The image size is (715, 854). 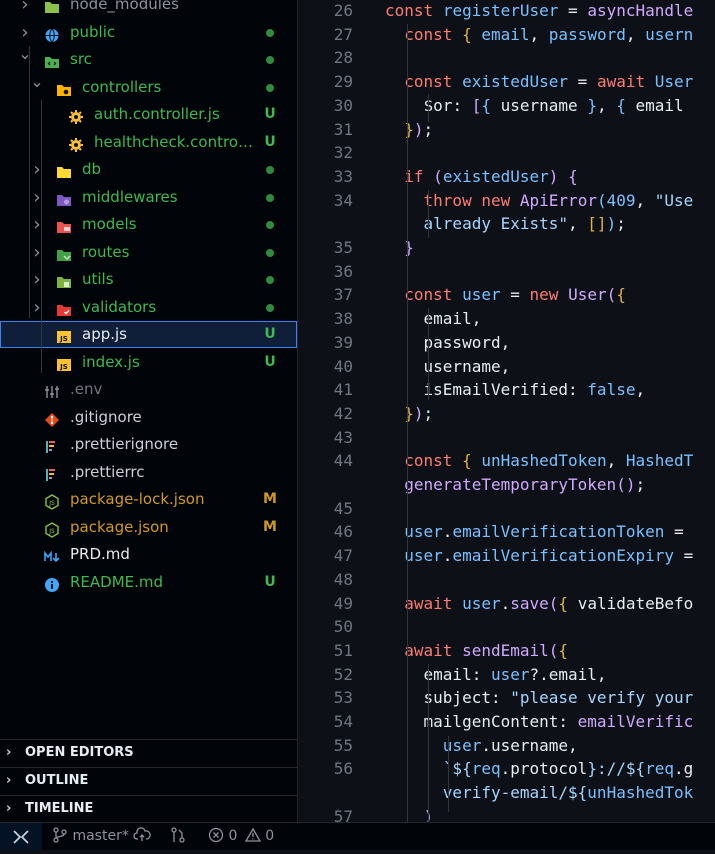 I want to click on tree-item-index-js: JS index.js U, so click(x=148, y=362).